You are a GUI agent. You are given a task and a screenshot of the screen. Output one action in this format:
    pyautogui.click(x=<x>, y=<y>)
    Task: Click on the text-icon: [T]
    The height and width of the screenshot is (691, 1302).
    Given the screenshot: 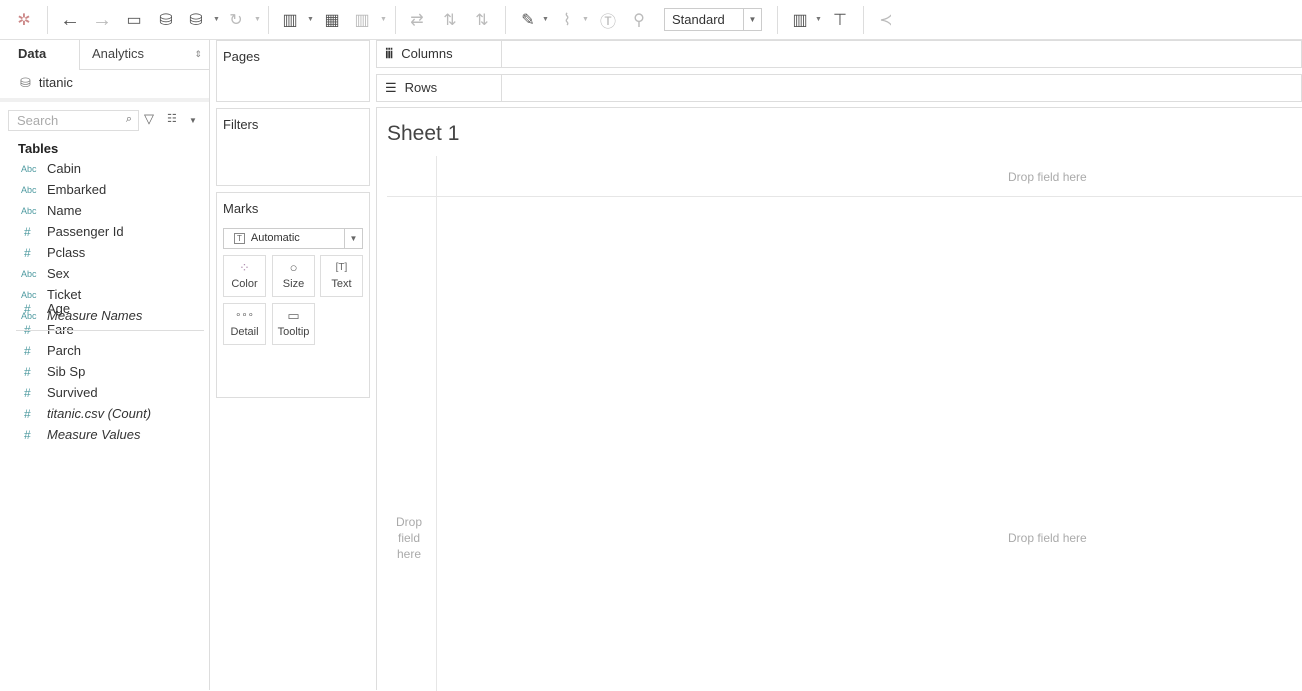 What is the action you would take?
    pyautogui.click(x=341, y=267)
    